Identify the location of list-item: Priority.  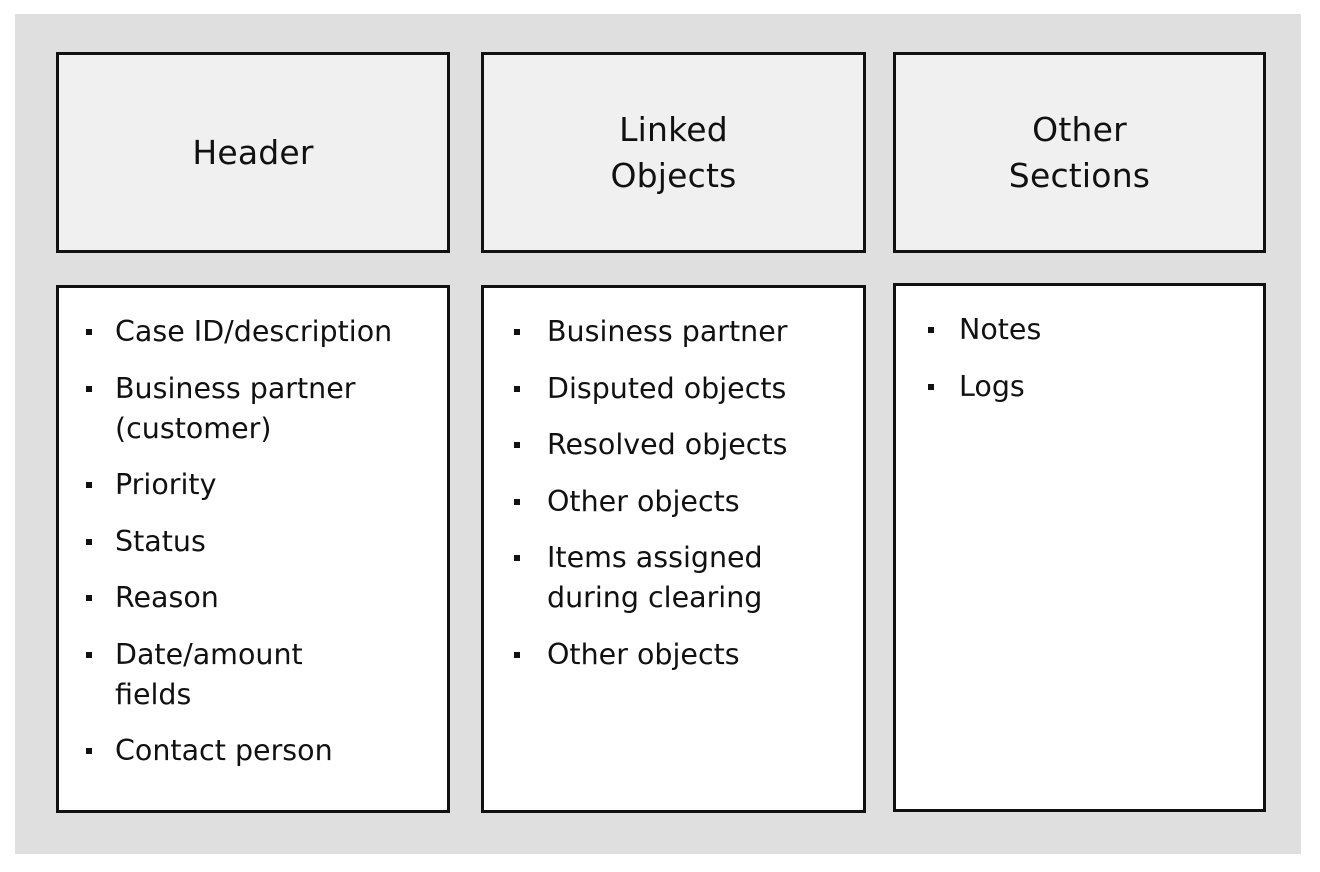
(253, 485).